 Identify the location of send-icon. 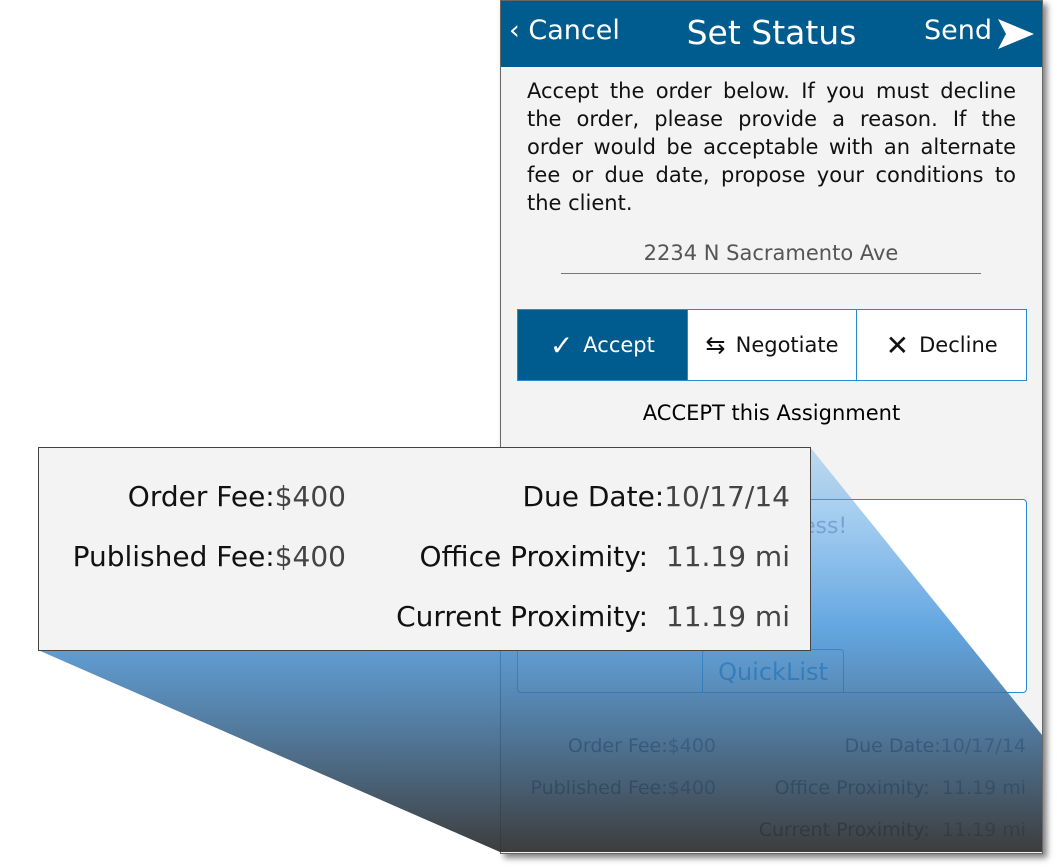
(1016, 34).